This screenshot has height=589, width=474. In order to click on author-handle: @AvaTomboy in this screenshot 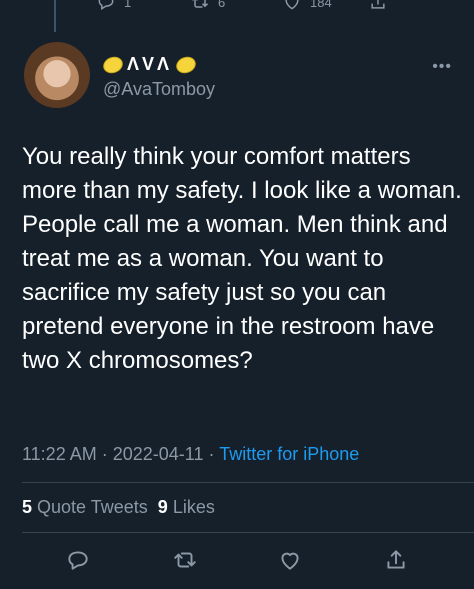, I will do `click(159, 89)`.